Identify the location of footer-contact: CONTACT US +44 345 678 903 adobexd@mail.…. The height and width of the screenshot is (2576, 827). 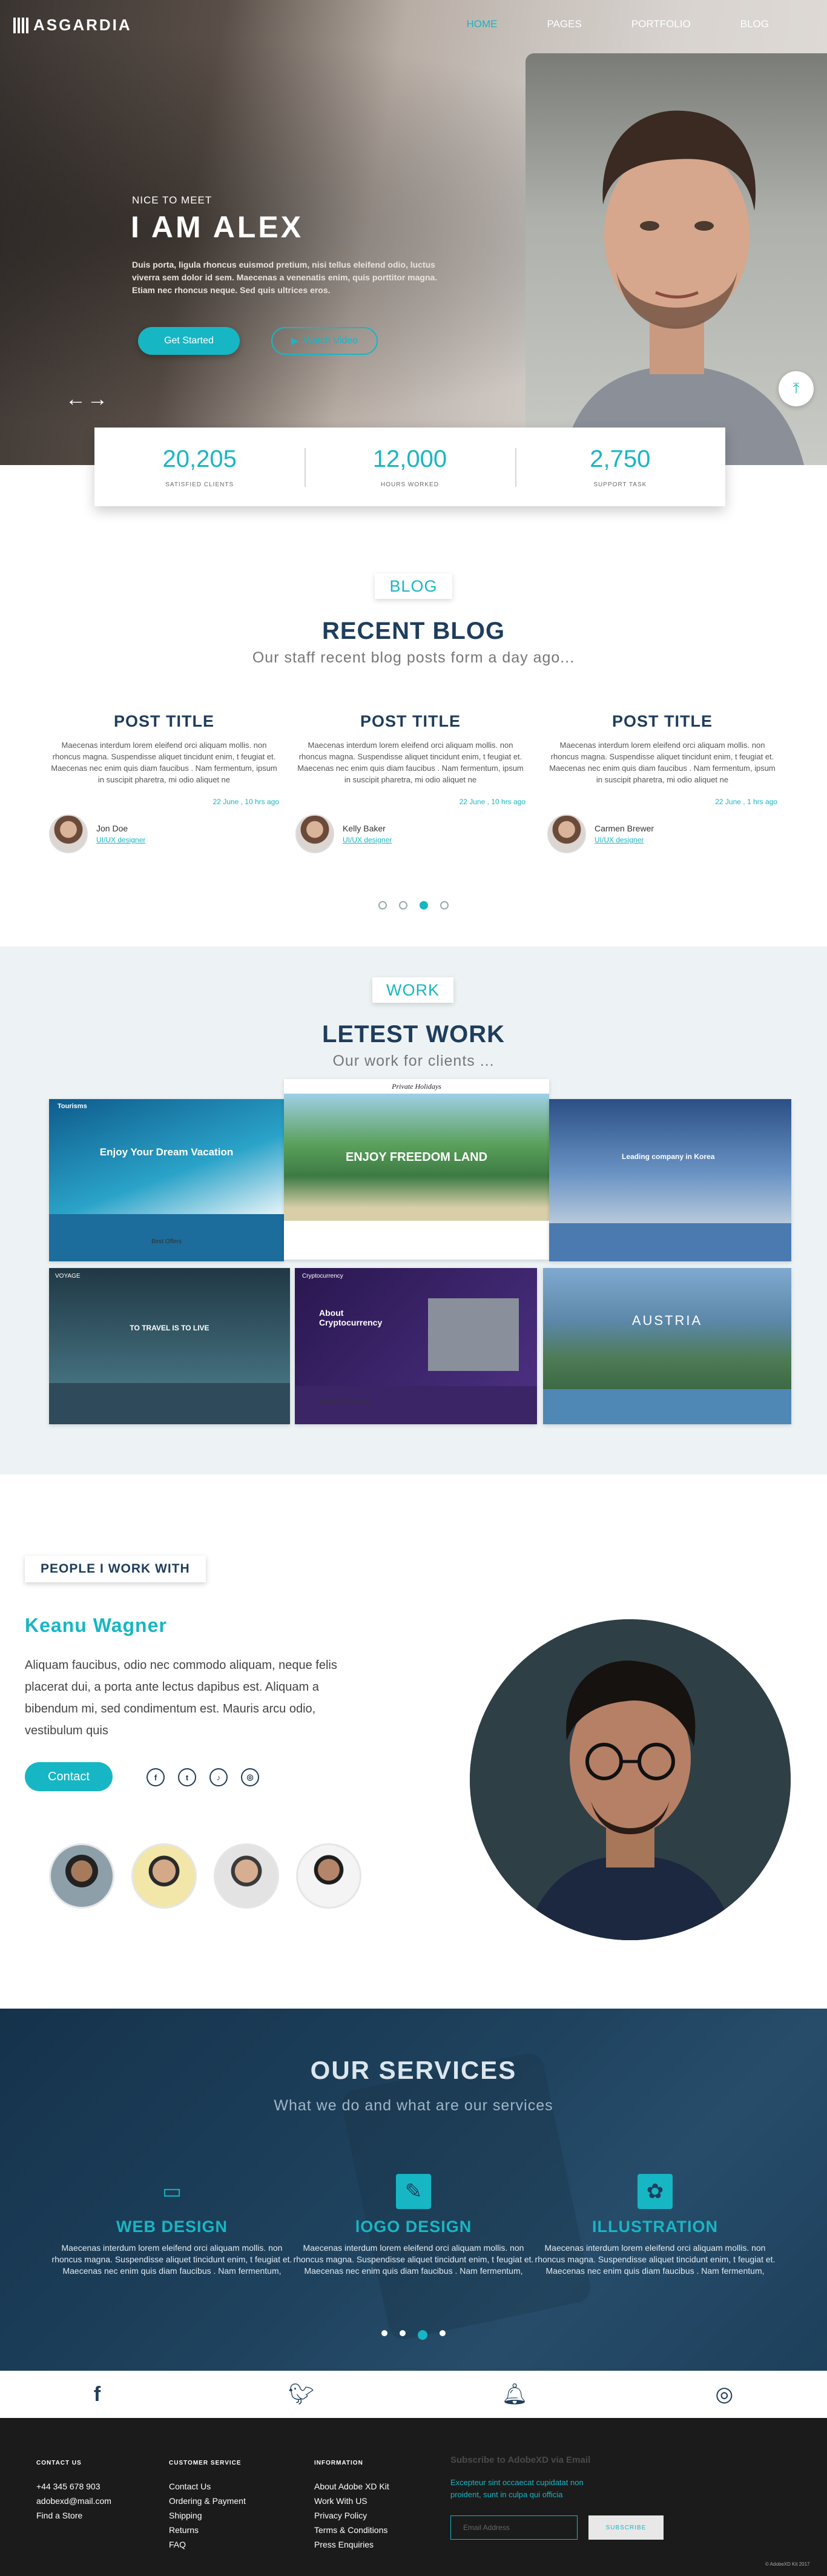
(73, 2489).